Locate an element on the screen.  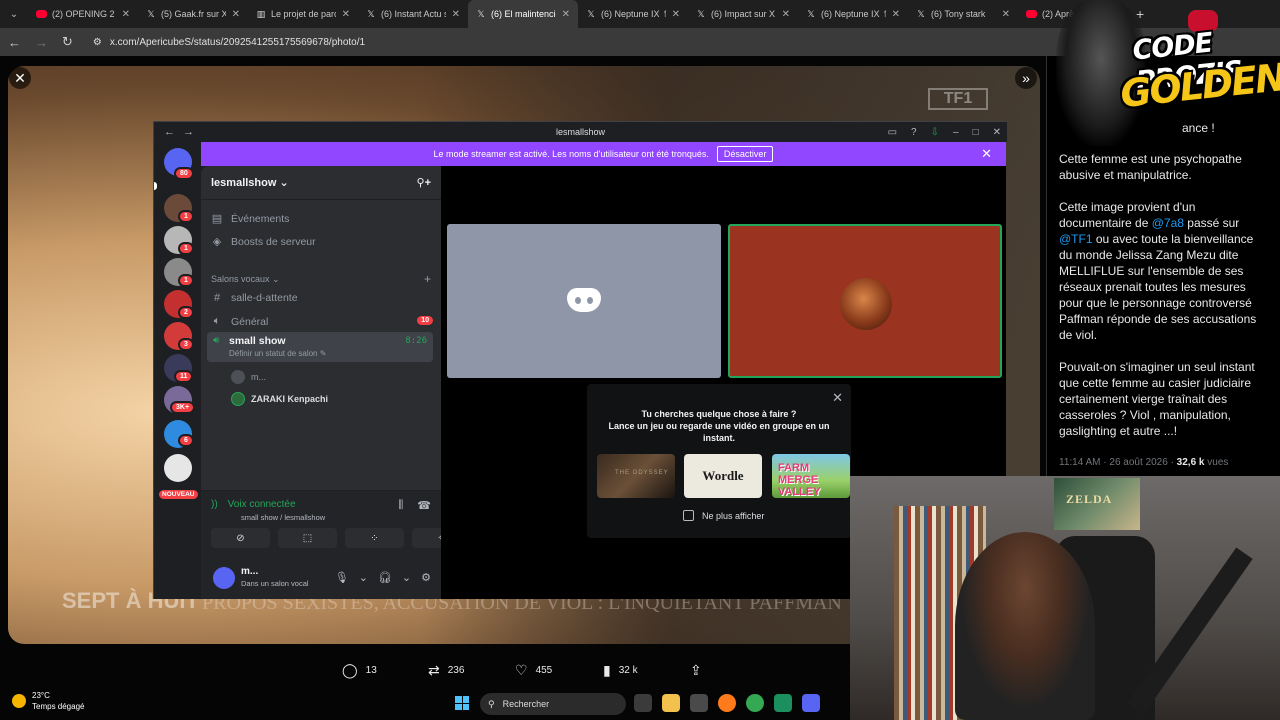
boosts-item: ◈ Boosts de serveur is located at coordinates (263, 242).